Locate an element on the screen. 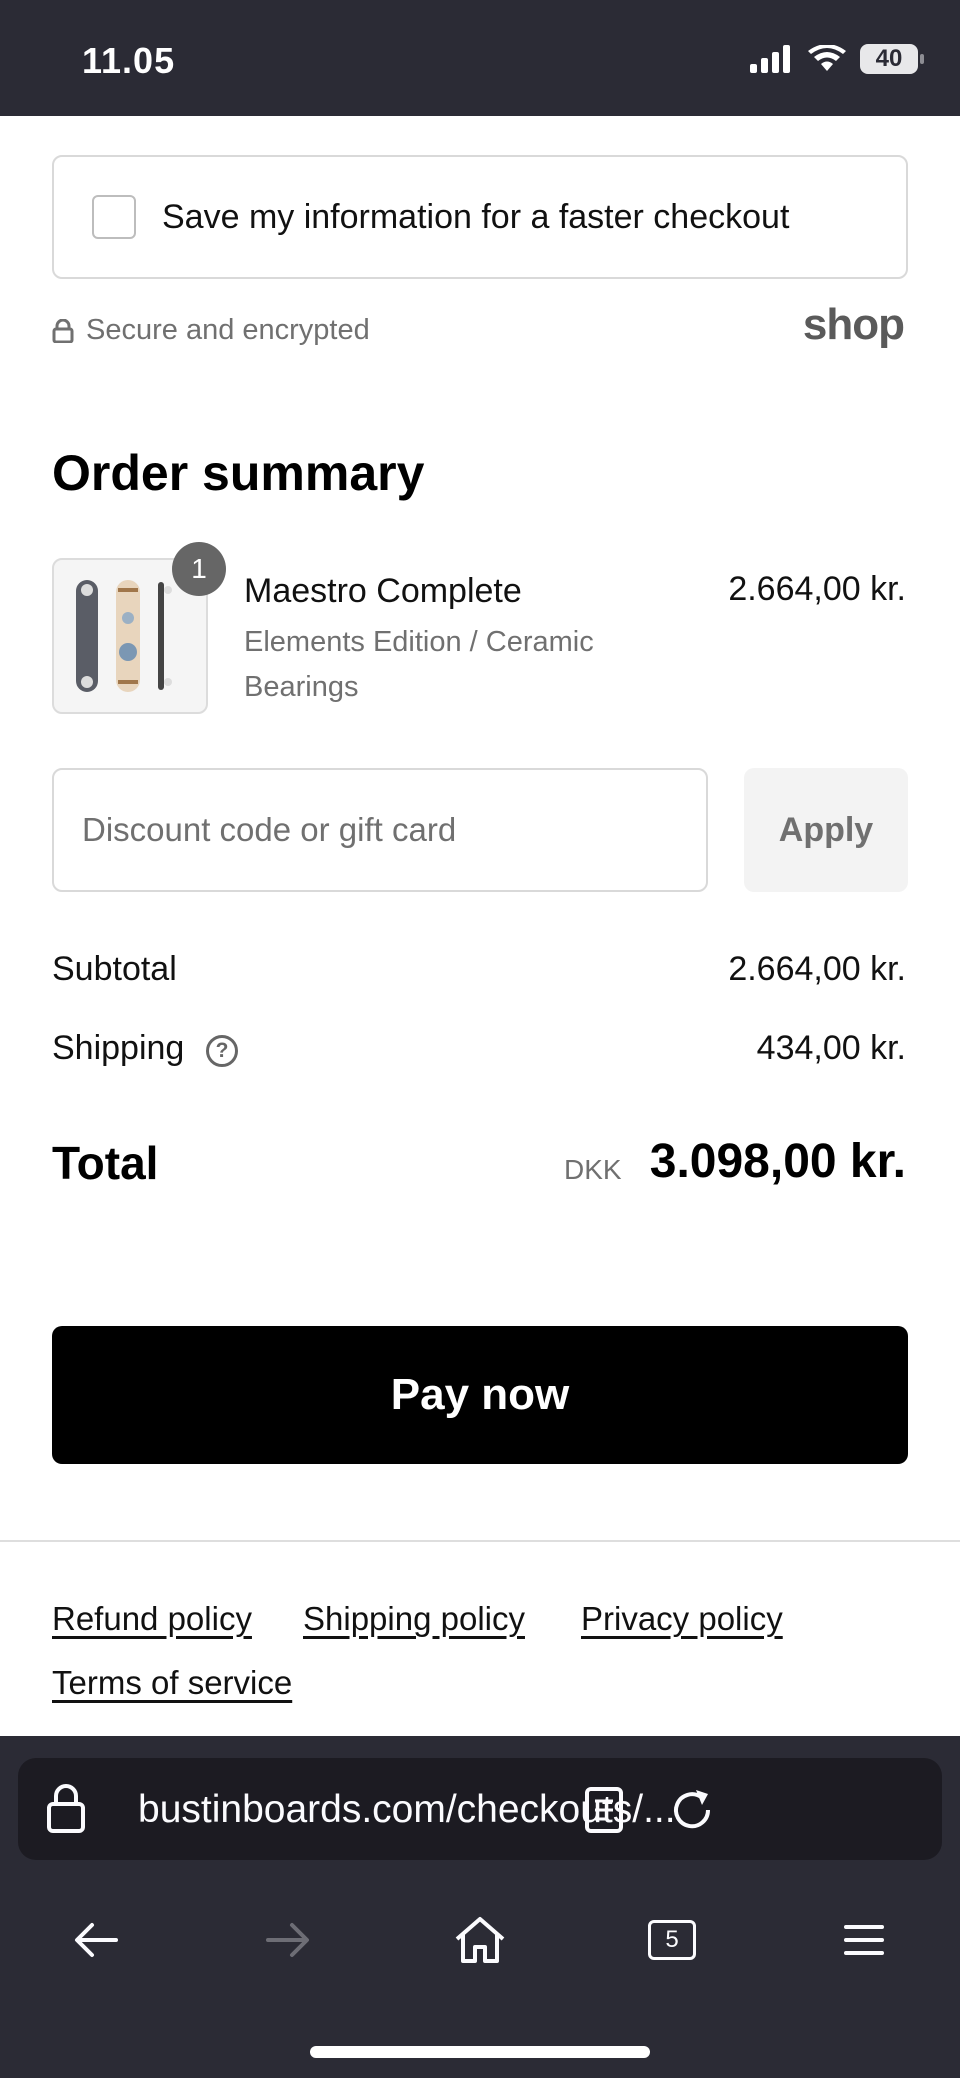 The image size is (960, 2078). shipping-value: 434,00 kr. is located at coordinates (831, 1048).